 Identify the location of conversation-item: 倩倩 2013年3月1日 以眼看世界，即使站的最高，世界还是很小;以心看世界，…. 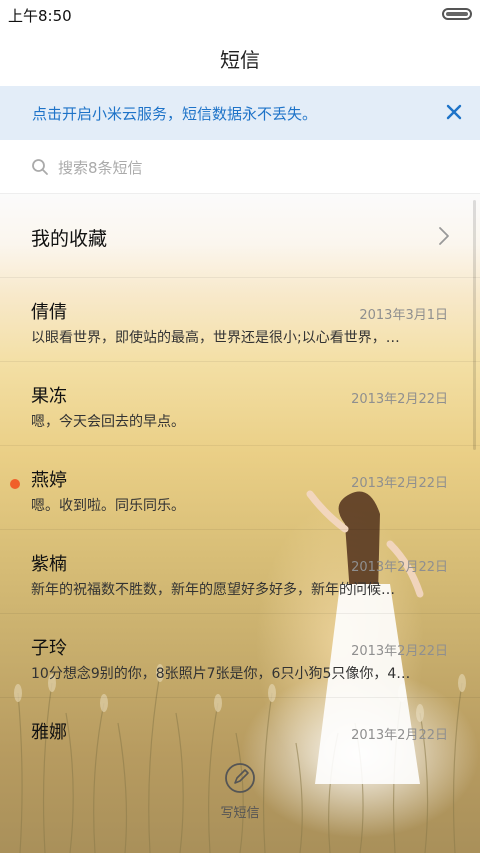
(240, 320).